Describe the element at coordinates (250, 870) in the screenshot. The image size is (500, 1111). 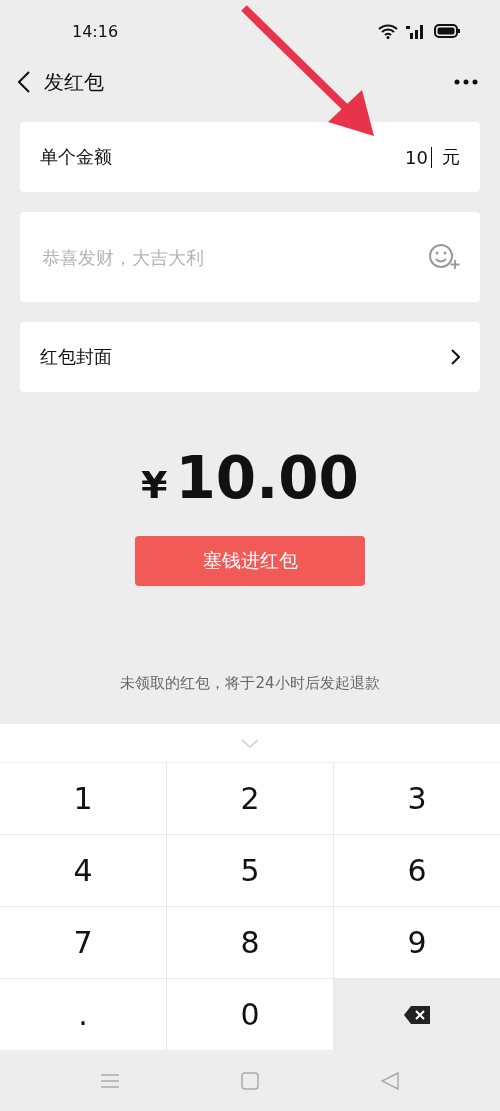
I see `digit-key: 5` at that location.